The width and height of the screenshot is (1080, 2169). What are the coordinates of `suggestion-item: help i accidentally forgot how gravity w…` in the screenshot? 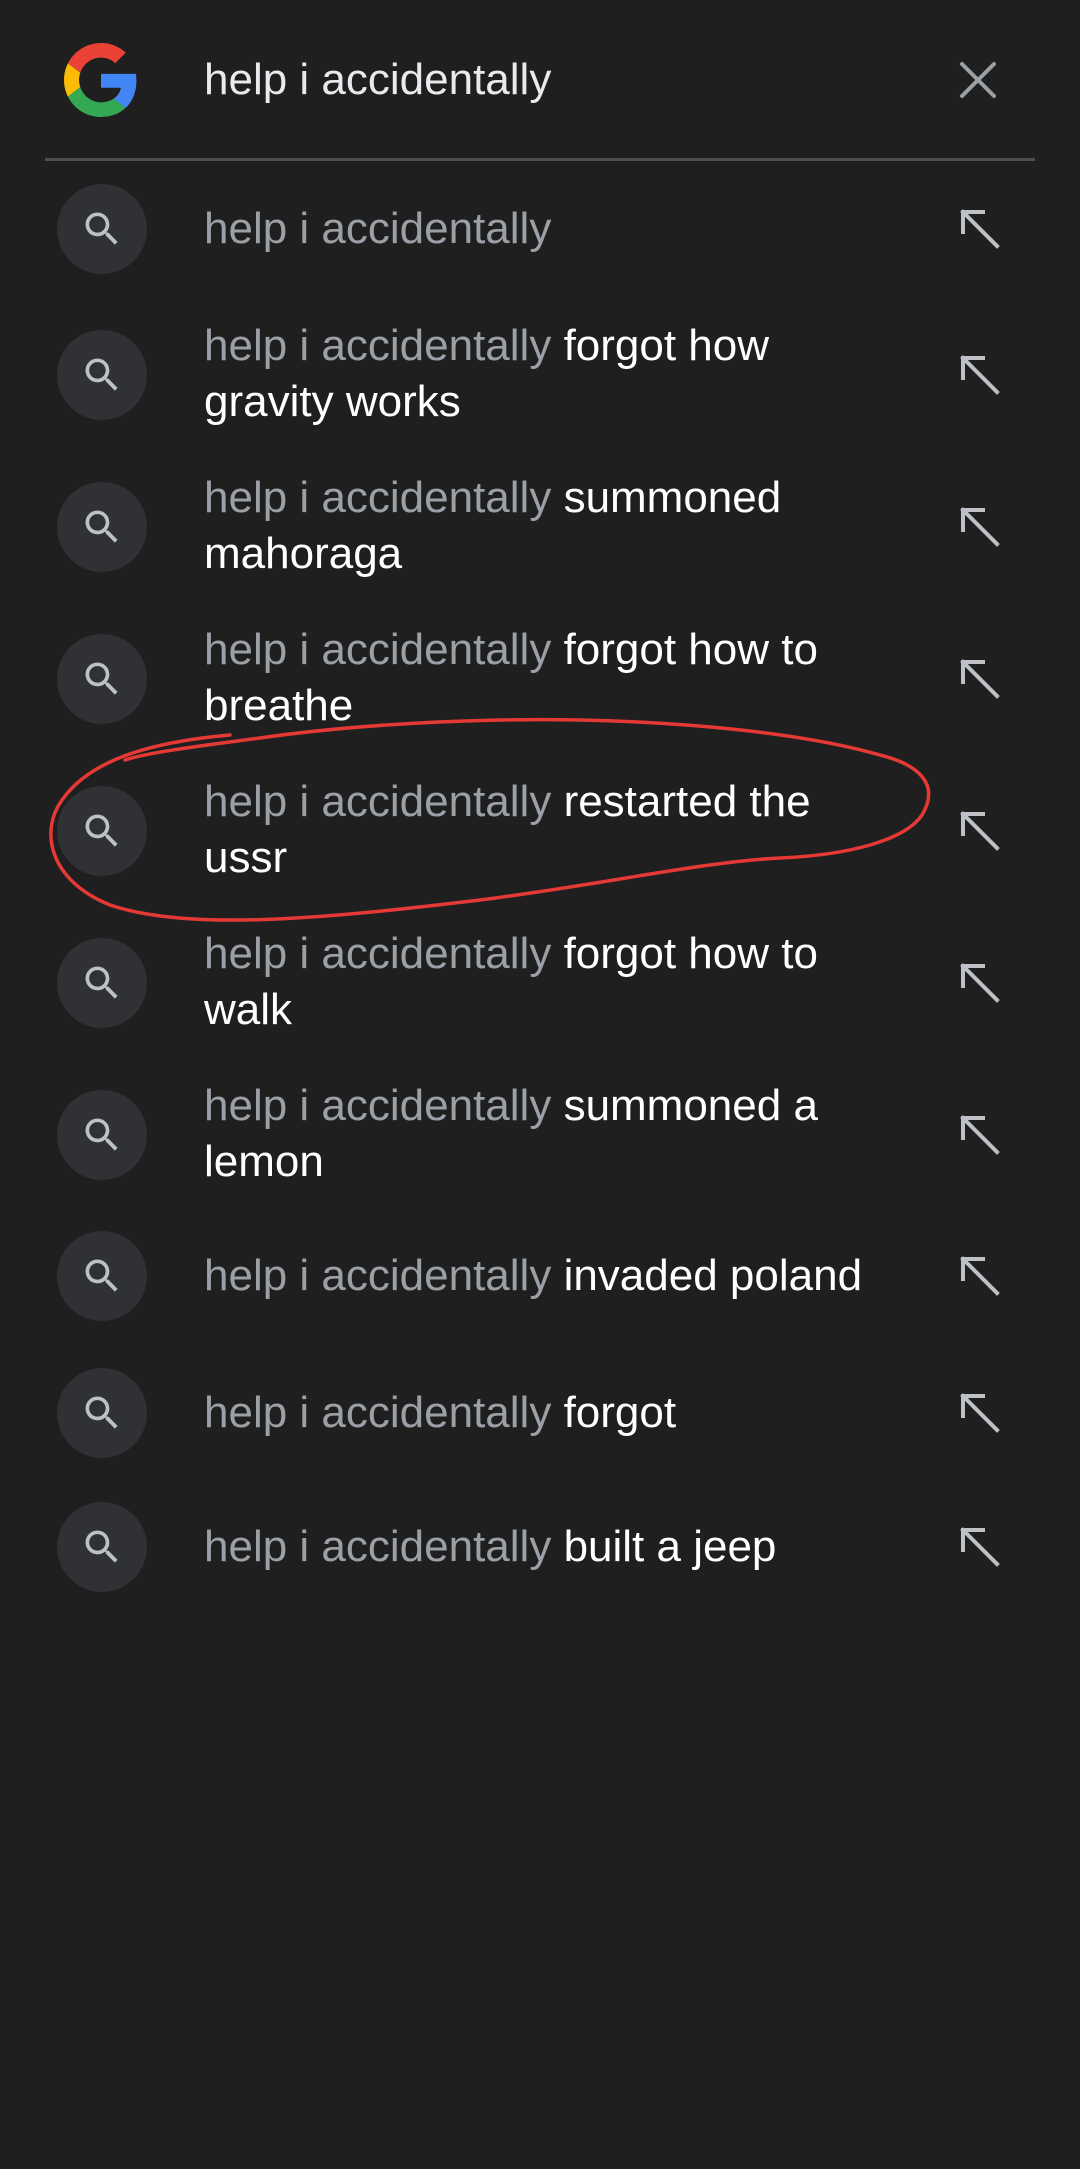 It's located at (540, 370).